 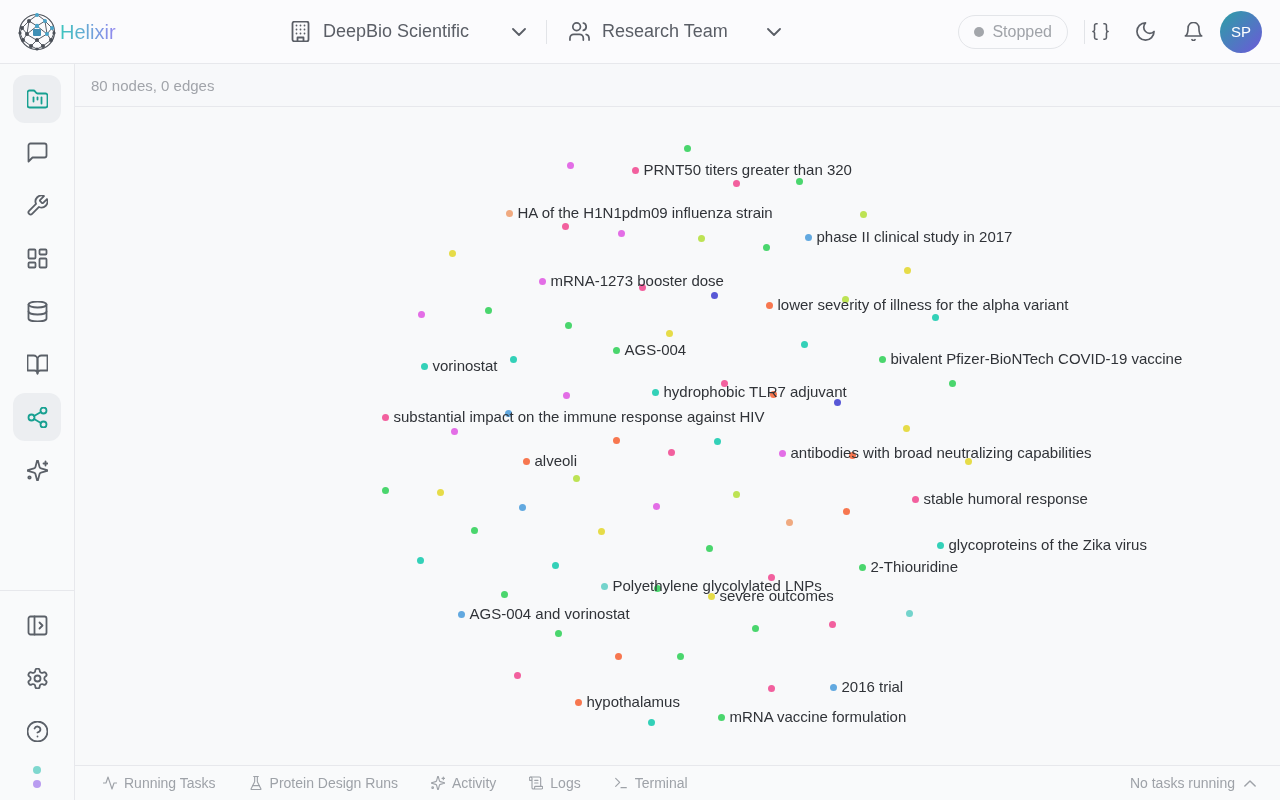 What do you see at coordinates (465, 366) in the screenshot?
I see `node-label: vorinostat` at bounding box center [465, 366].